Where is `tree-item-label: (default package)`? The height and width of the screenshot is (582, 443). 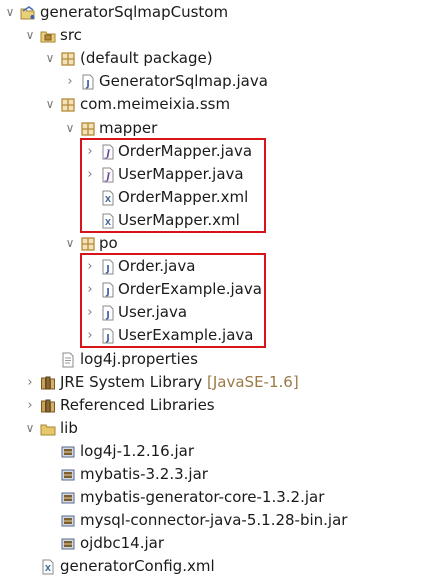
tree-item-label: (default package) is located at coordinates (146, 58).